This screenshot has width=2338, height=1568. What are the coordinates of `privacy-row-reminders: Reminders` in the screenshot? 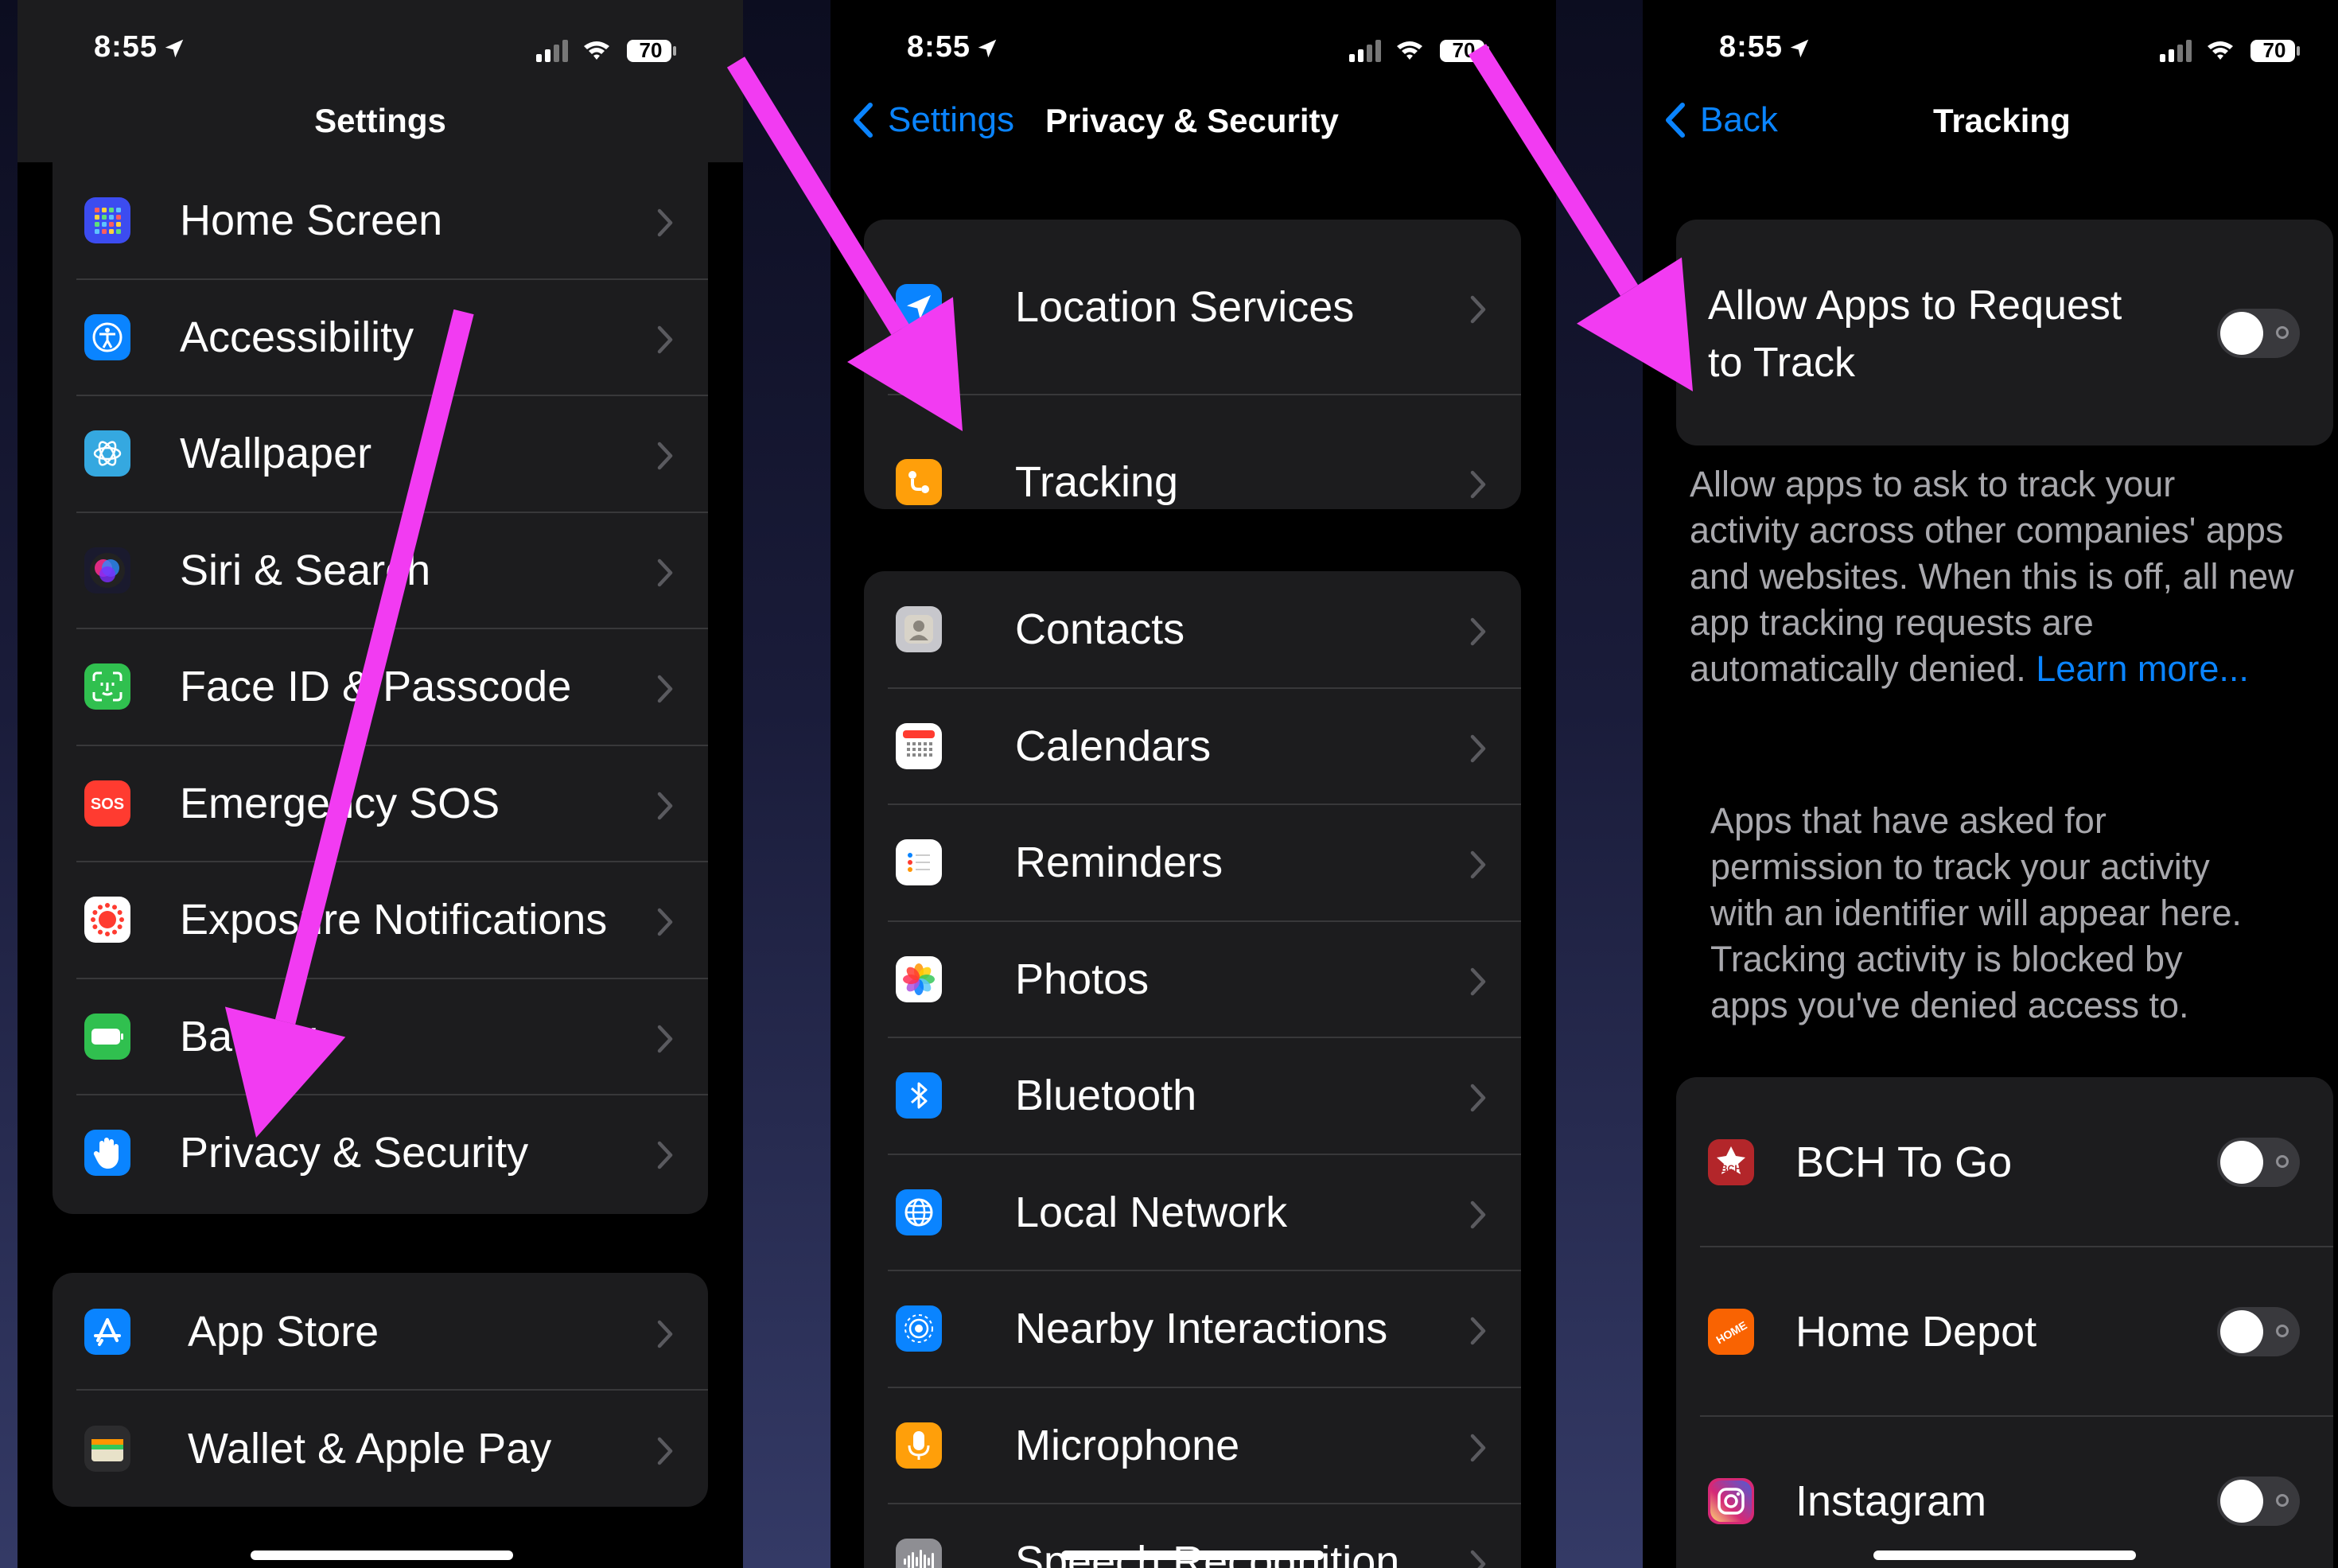 It's located at (1192, 862).